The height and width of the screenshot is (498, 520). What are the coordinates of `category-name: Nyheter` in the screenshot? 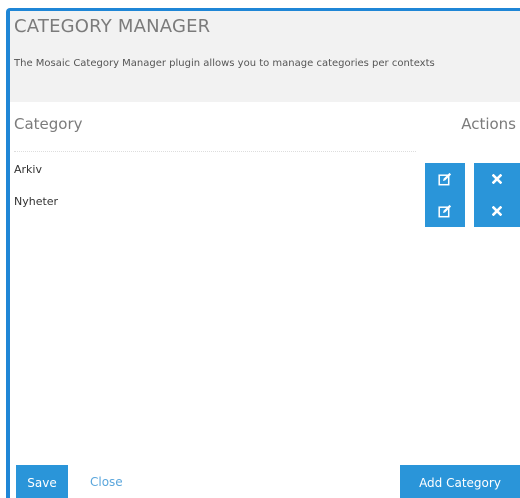 It's located at (36, 201).